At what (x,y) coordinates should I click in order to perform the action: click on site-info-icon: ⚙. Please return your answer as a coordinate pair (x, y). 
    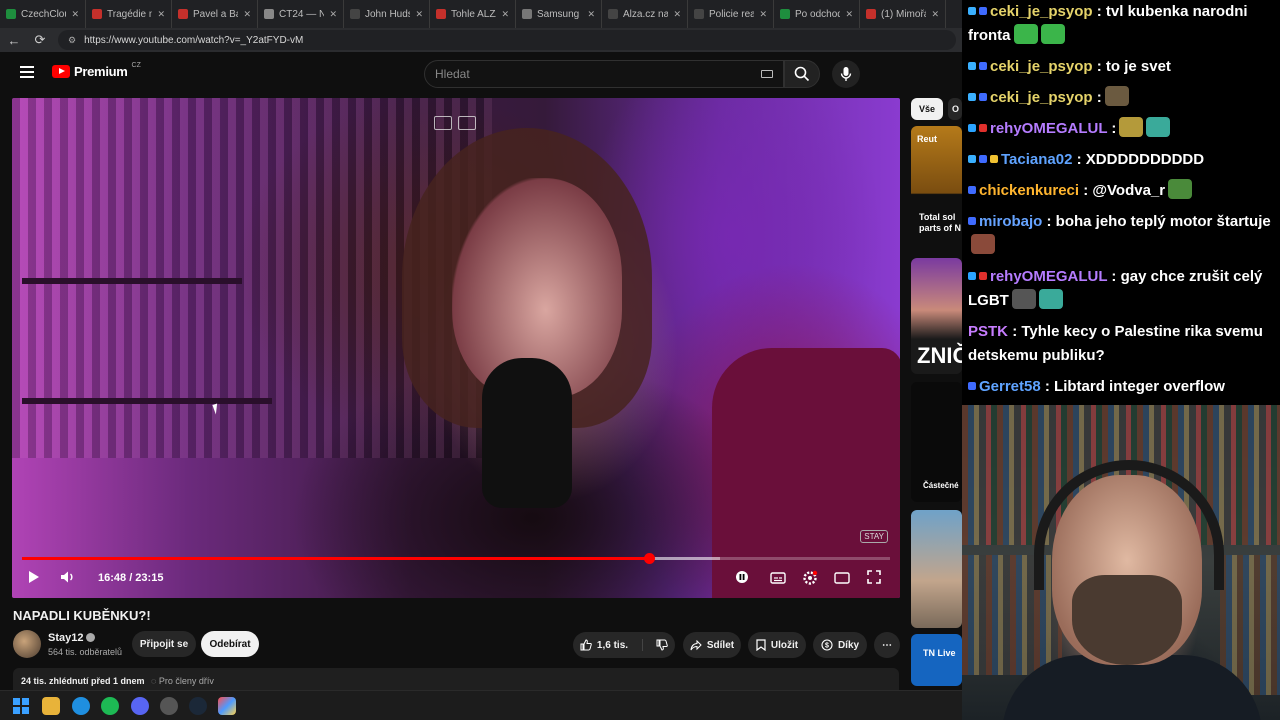
    Looking at the image, I should click on (72, 40).